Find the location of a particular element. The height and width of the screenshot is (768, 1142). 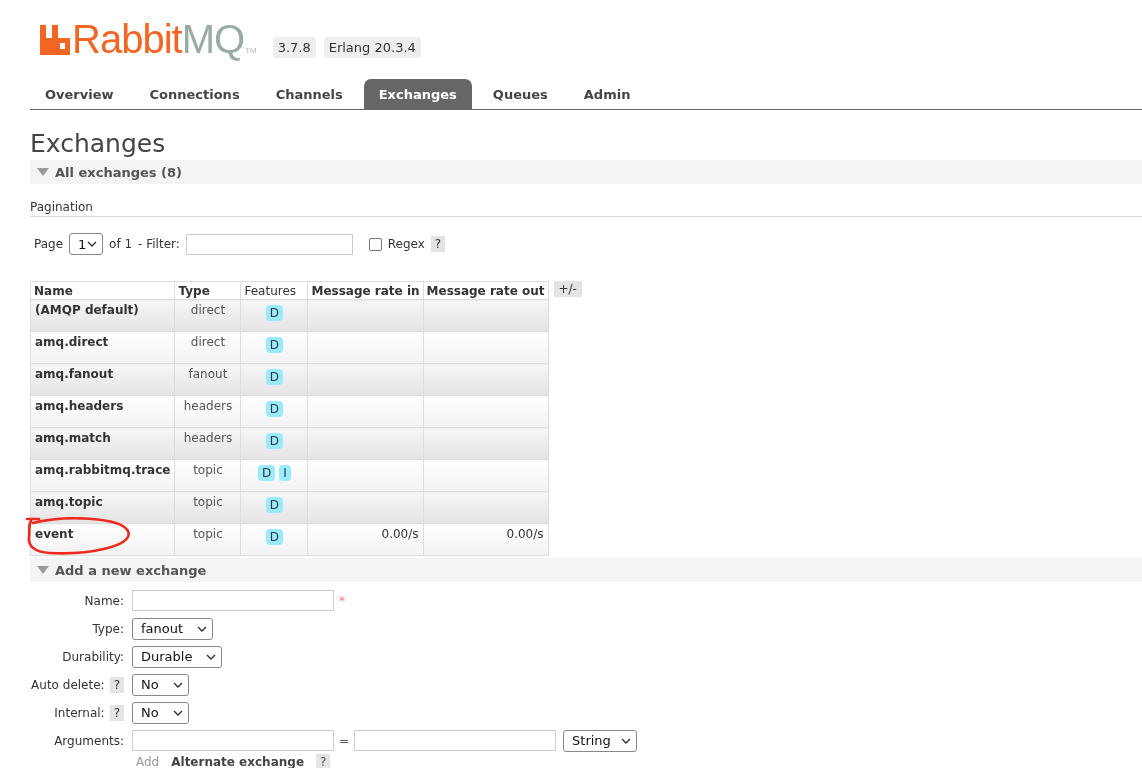

version-label: Erlang 20.3.4 is located at coordinates (372, 47).